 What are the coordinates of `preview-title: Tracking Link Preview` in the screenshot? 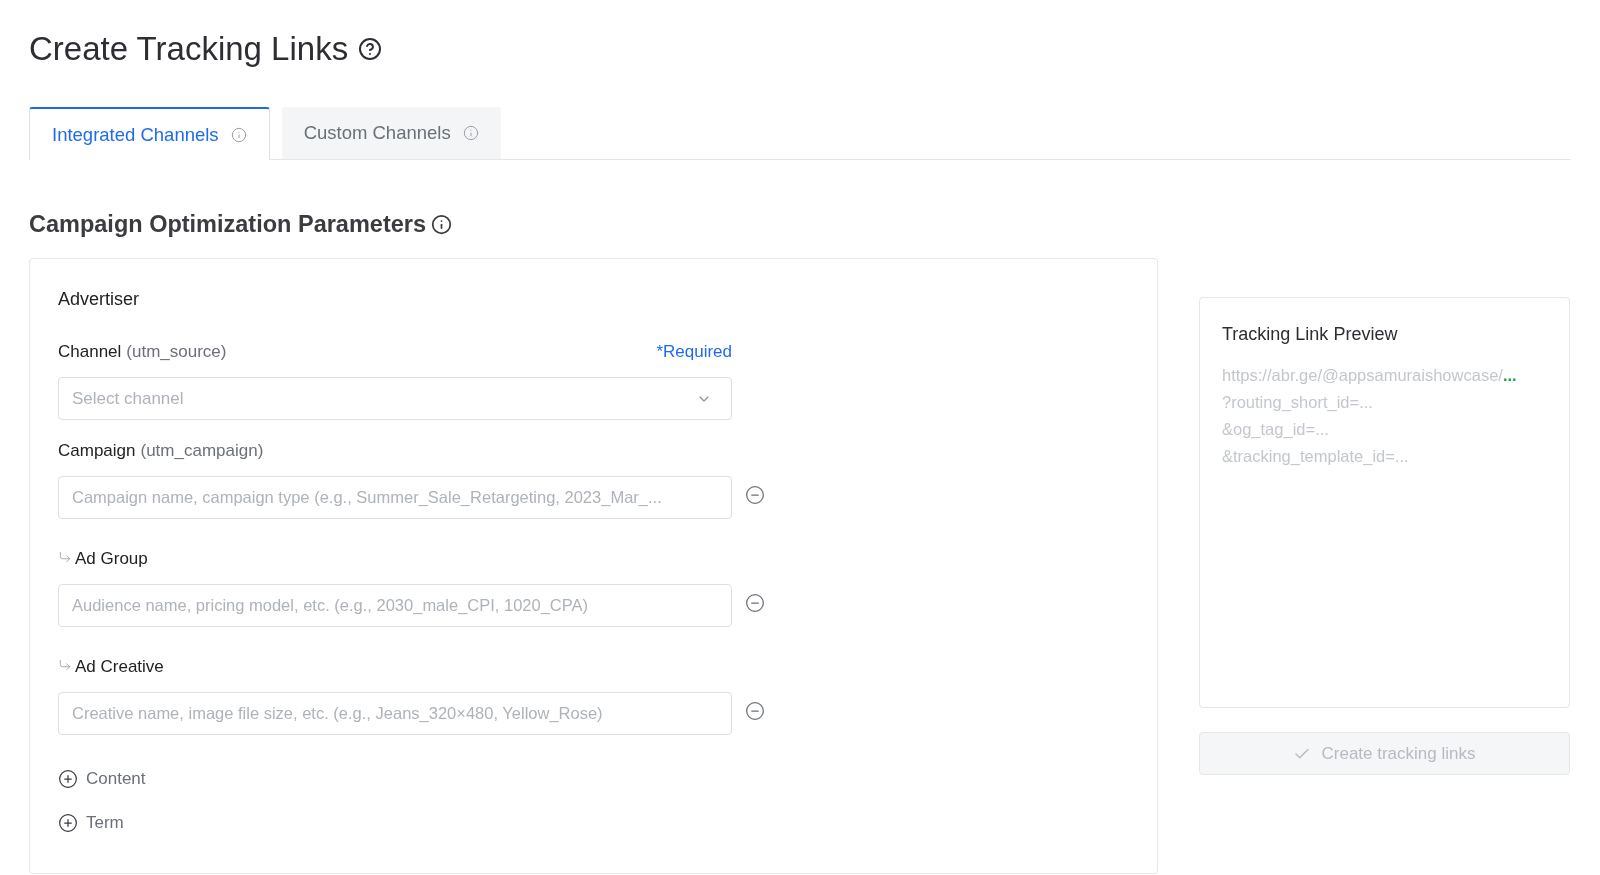 It's located at (1310, 334).